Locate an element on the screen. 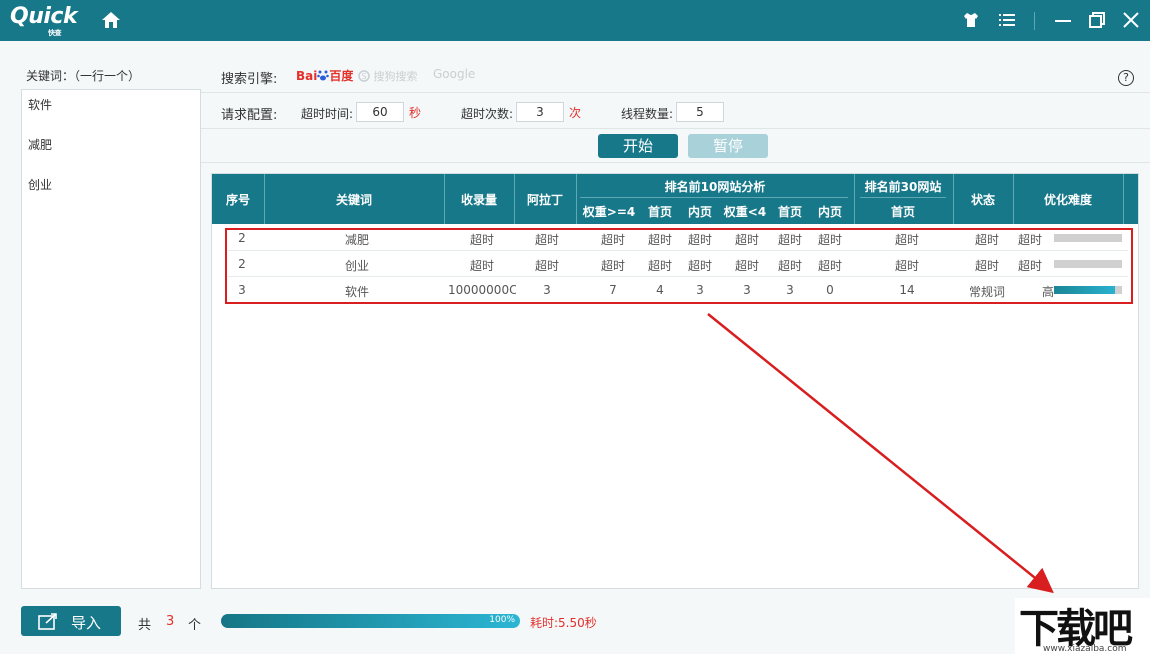  keyword-line: 创业 is located at coordinates (40, 184).